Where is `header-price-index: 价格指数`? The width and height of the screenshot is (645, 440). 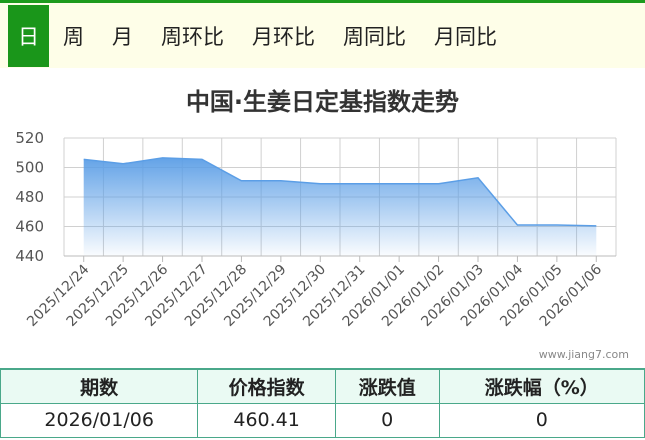 header-price-index: 价格指数 is located at coordinates (266, 386).